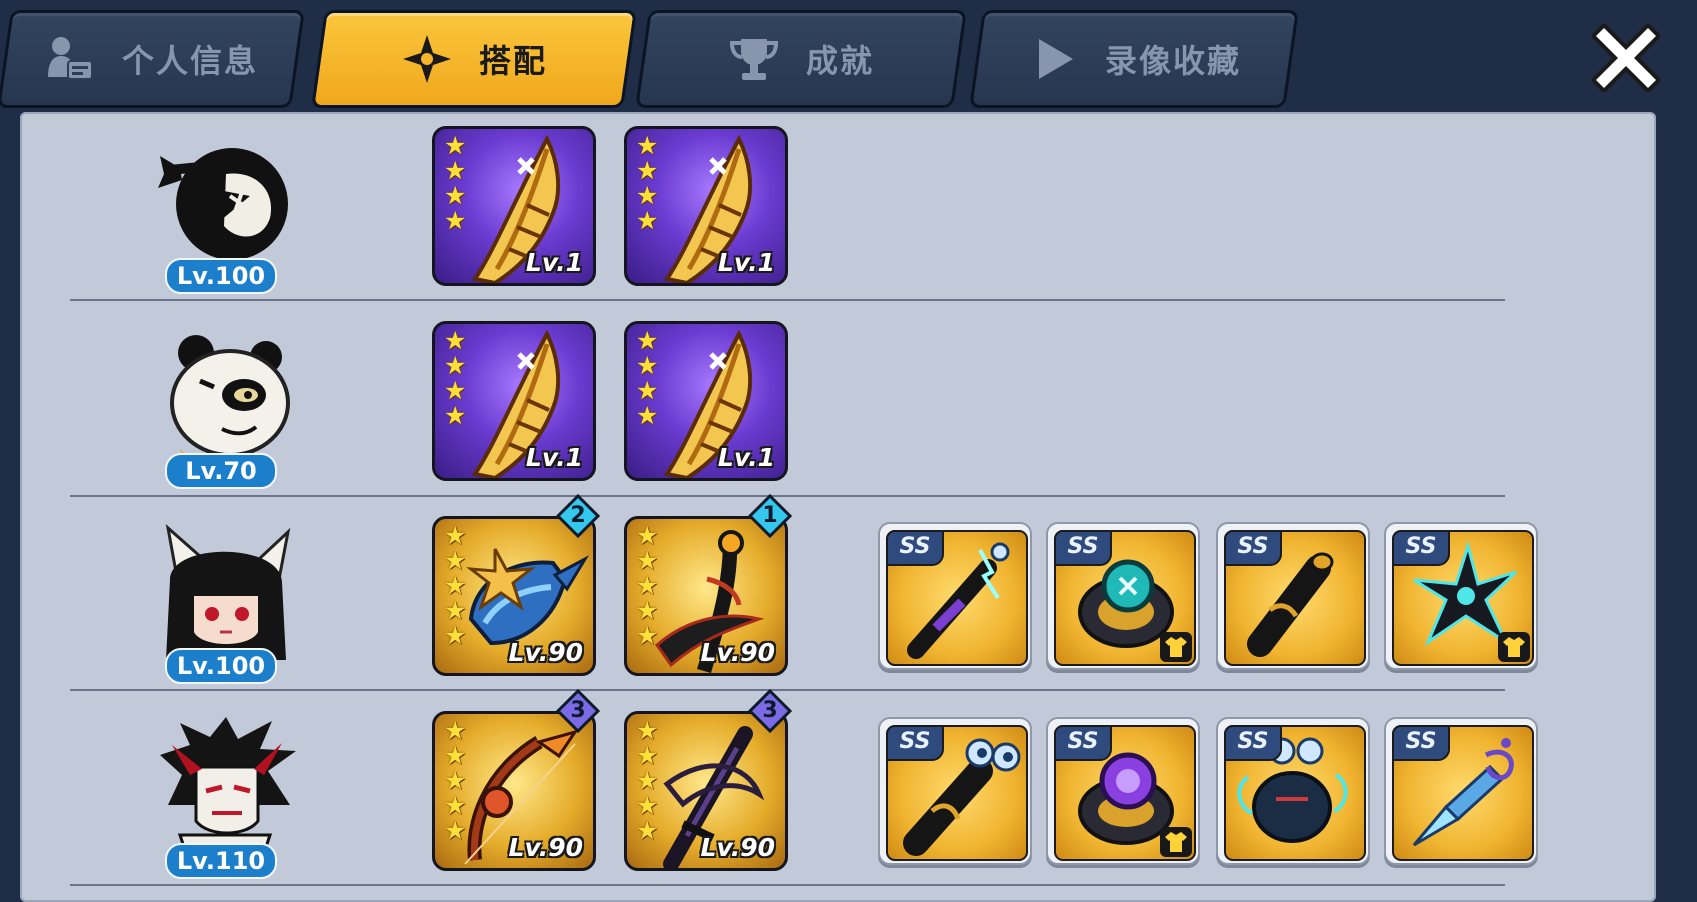 The height and width of the screenshot is (902, 1697). I want to click on tab-profile-content: 个人信息, so click(151, 59).